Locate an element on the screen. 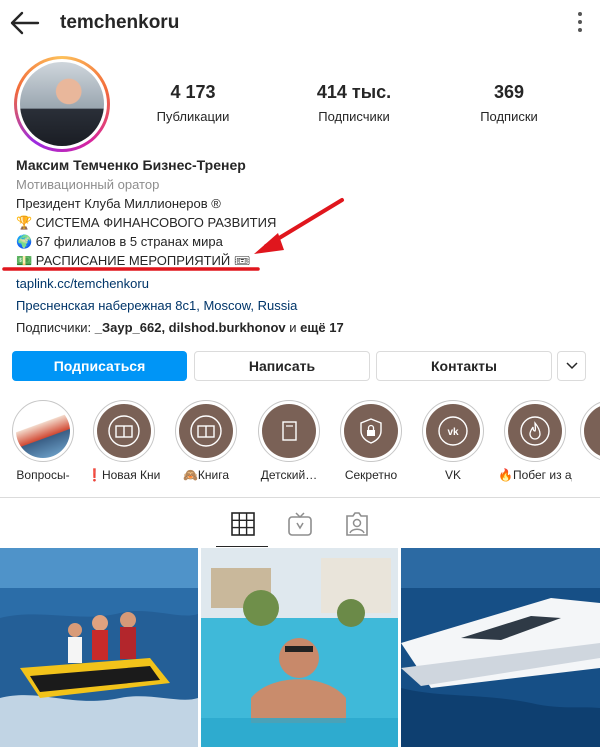 The width and height of the screenshot is (600, 747). section-divider is located at coordinates (300, 497).